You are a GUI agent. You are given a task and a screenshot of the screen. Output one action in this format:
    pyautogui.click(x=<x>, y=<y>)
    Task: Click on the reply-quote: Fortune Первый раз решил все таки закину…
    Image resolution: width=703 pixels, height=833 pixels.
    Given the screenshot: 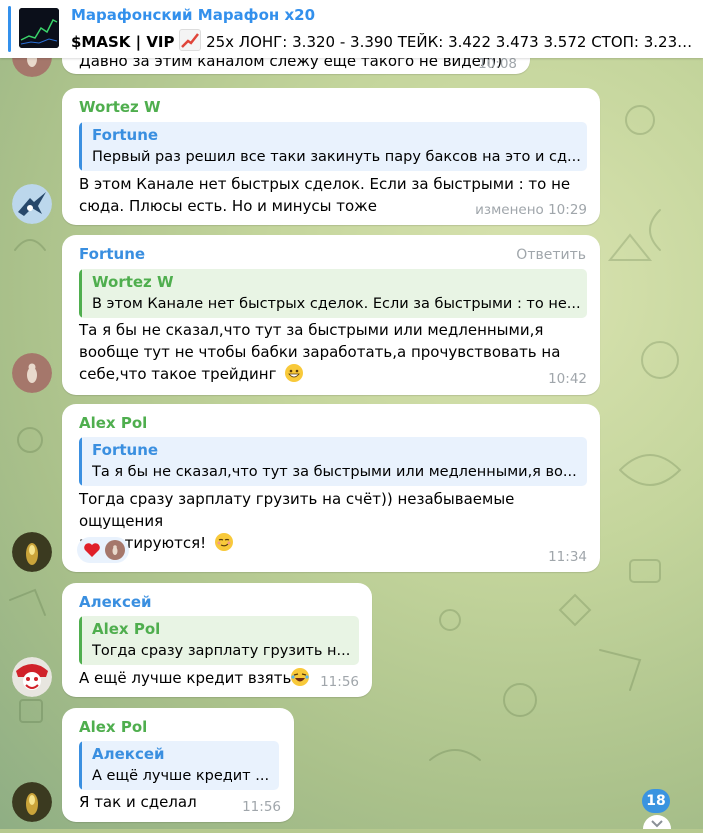 What is the action you would take?
    pyautogui.click(x=333, y=146)
    